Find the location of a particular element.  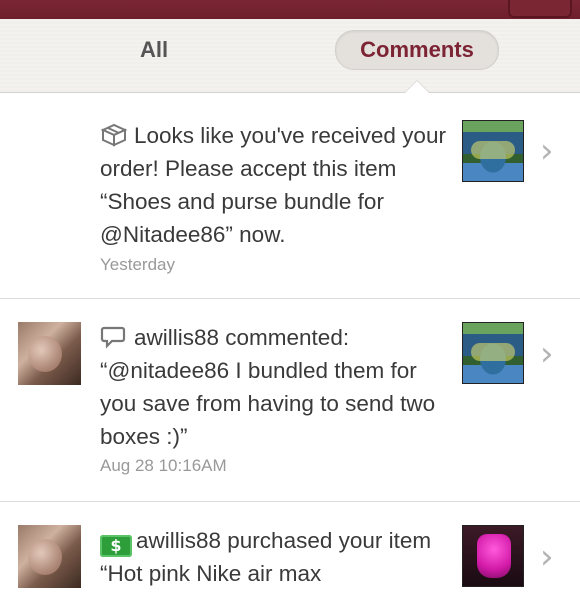

top-nav-bar is located at coordinates (290, 9).